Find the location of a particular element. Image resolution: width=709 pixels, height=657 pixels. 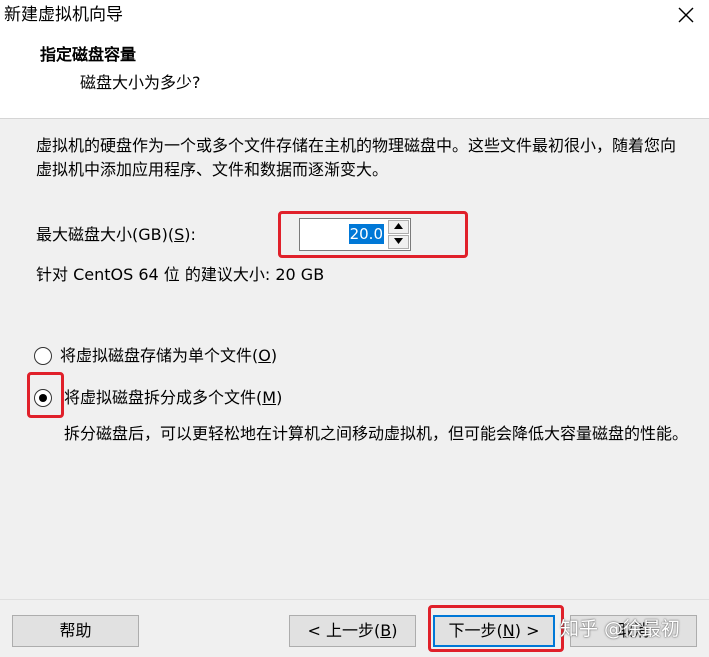

page-subtitle: 磁盘大小为多少? is located at coordinates (140, 82).